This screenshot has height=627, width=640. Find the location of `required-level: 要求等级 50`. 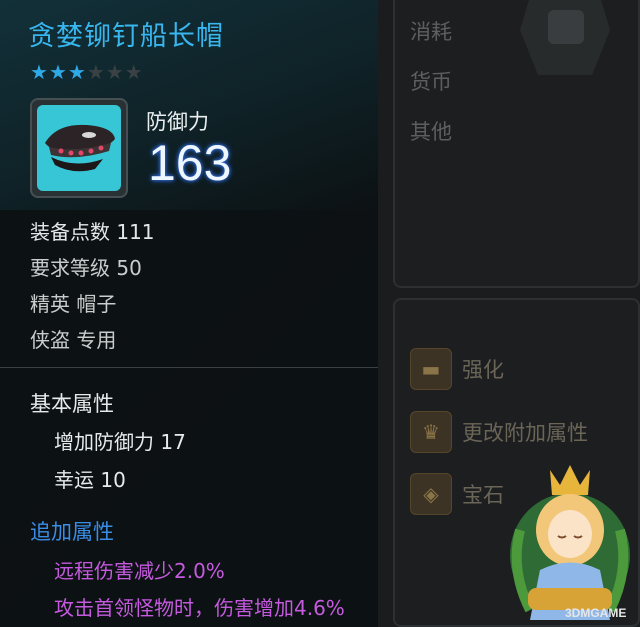

required-level: 要求等级 50 is located at coordinates (86, 268).